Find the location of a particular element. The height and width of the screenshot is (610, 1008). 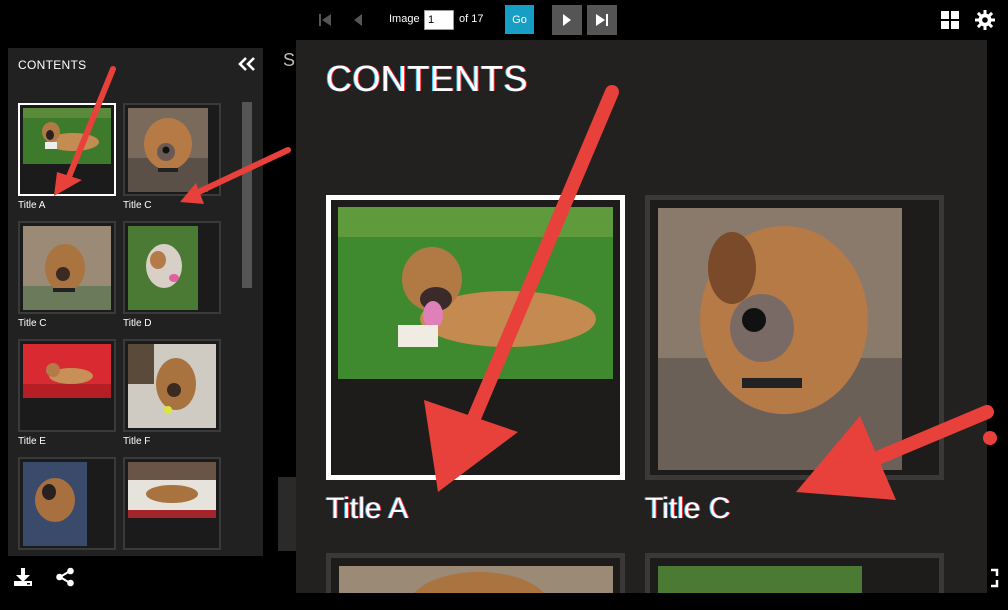

settings-button is located at coordinates (985, 20).